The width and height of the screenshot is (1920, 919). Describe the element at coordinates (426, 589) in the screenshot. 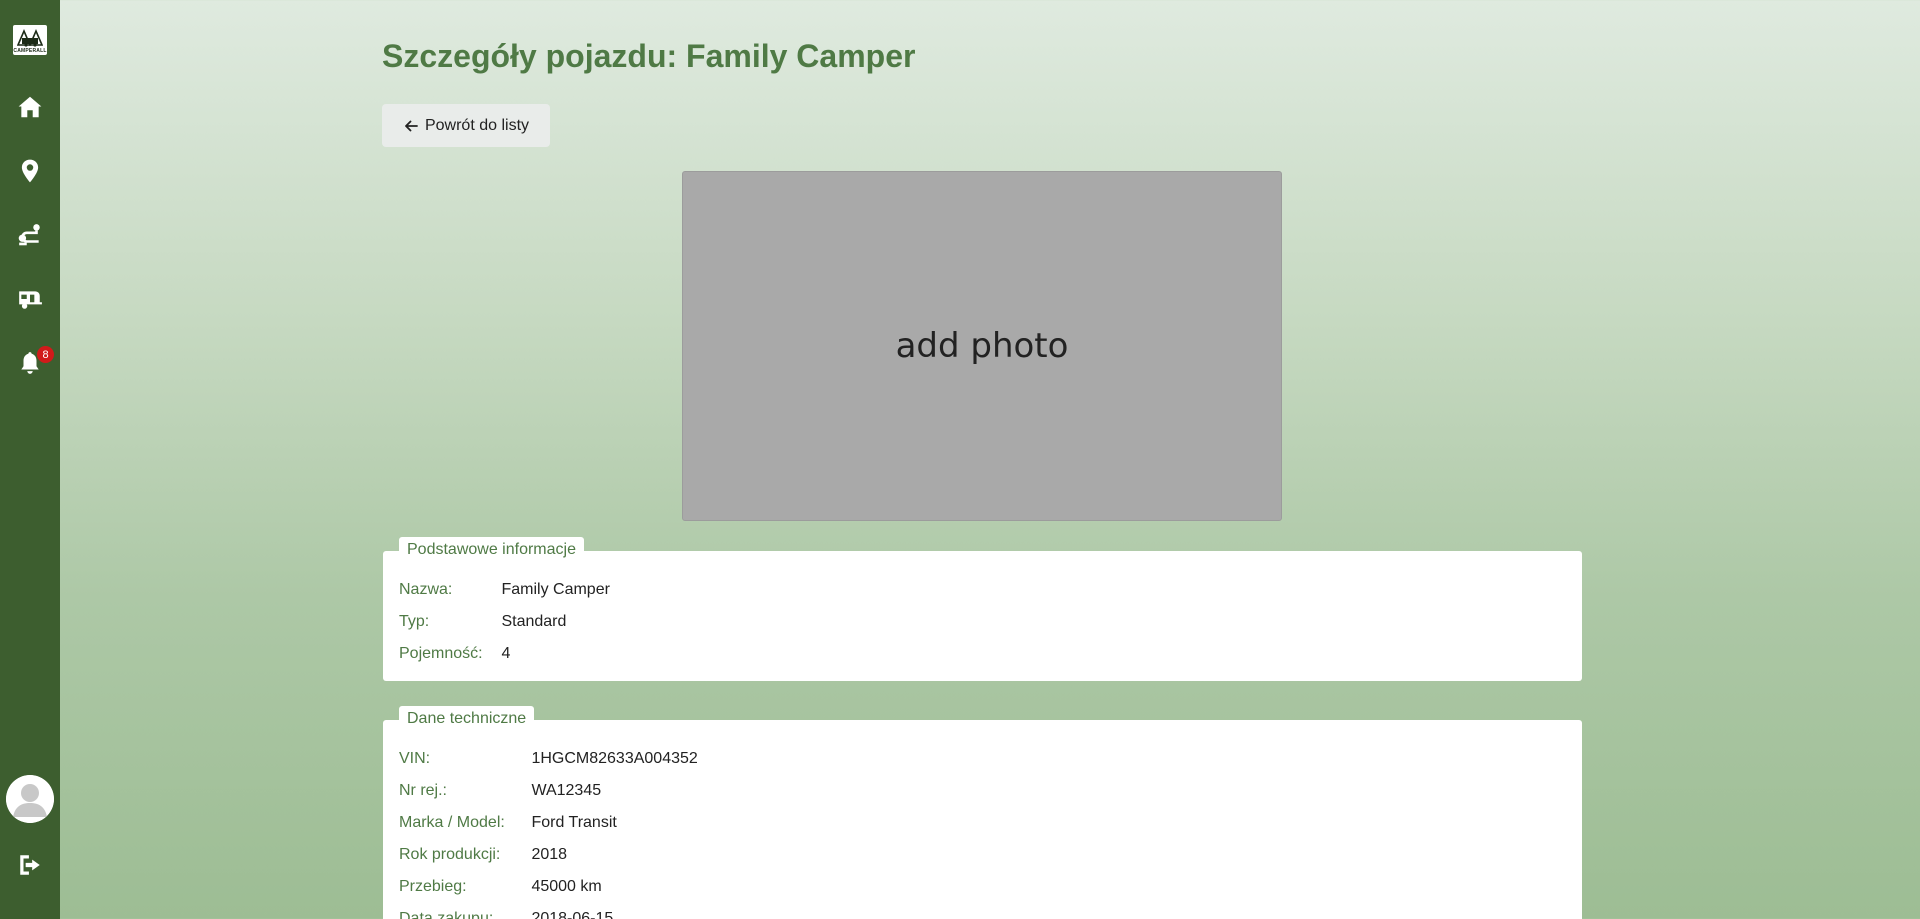

I see `info-label: Nazwa:` at that location.